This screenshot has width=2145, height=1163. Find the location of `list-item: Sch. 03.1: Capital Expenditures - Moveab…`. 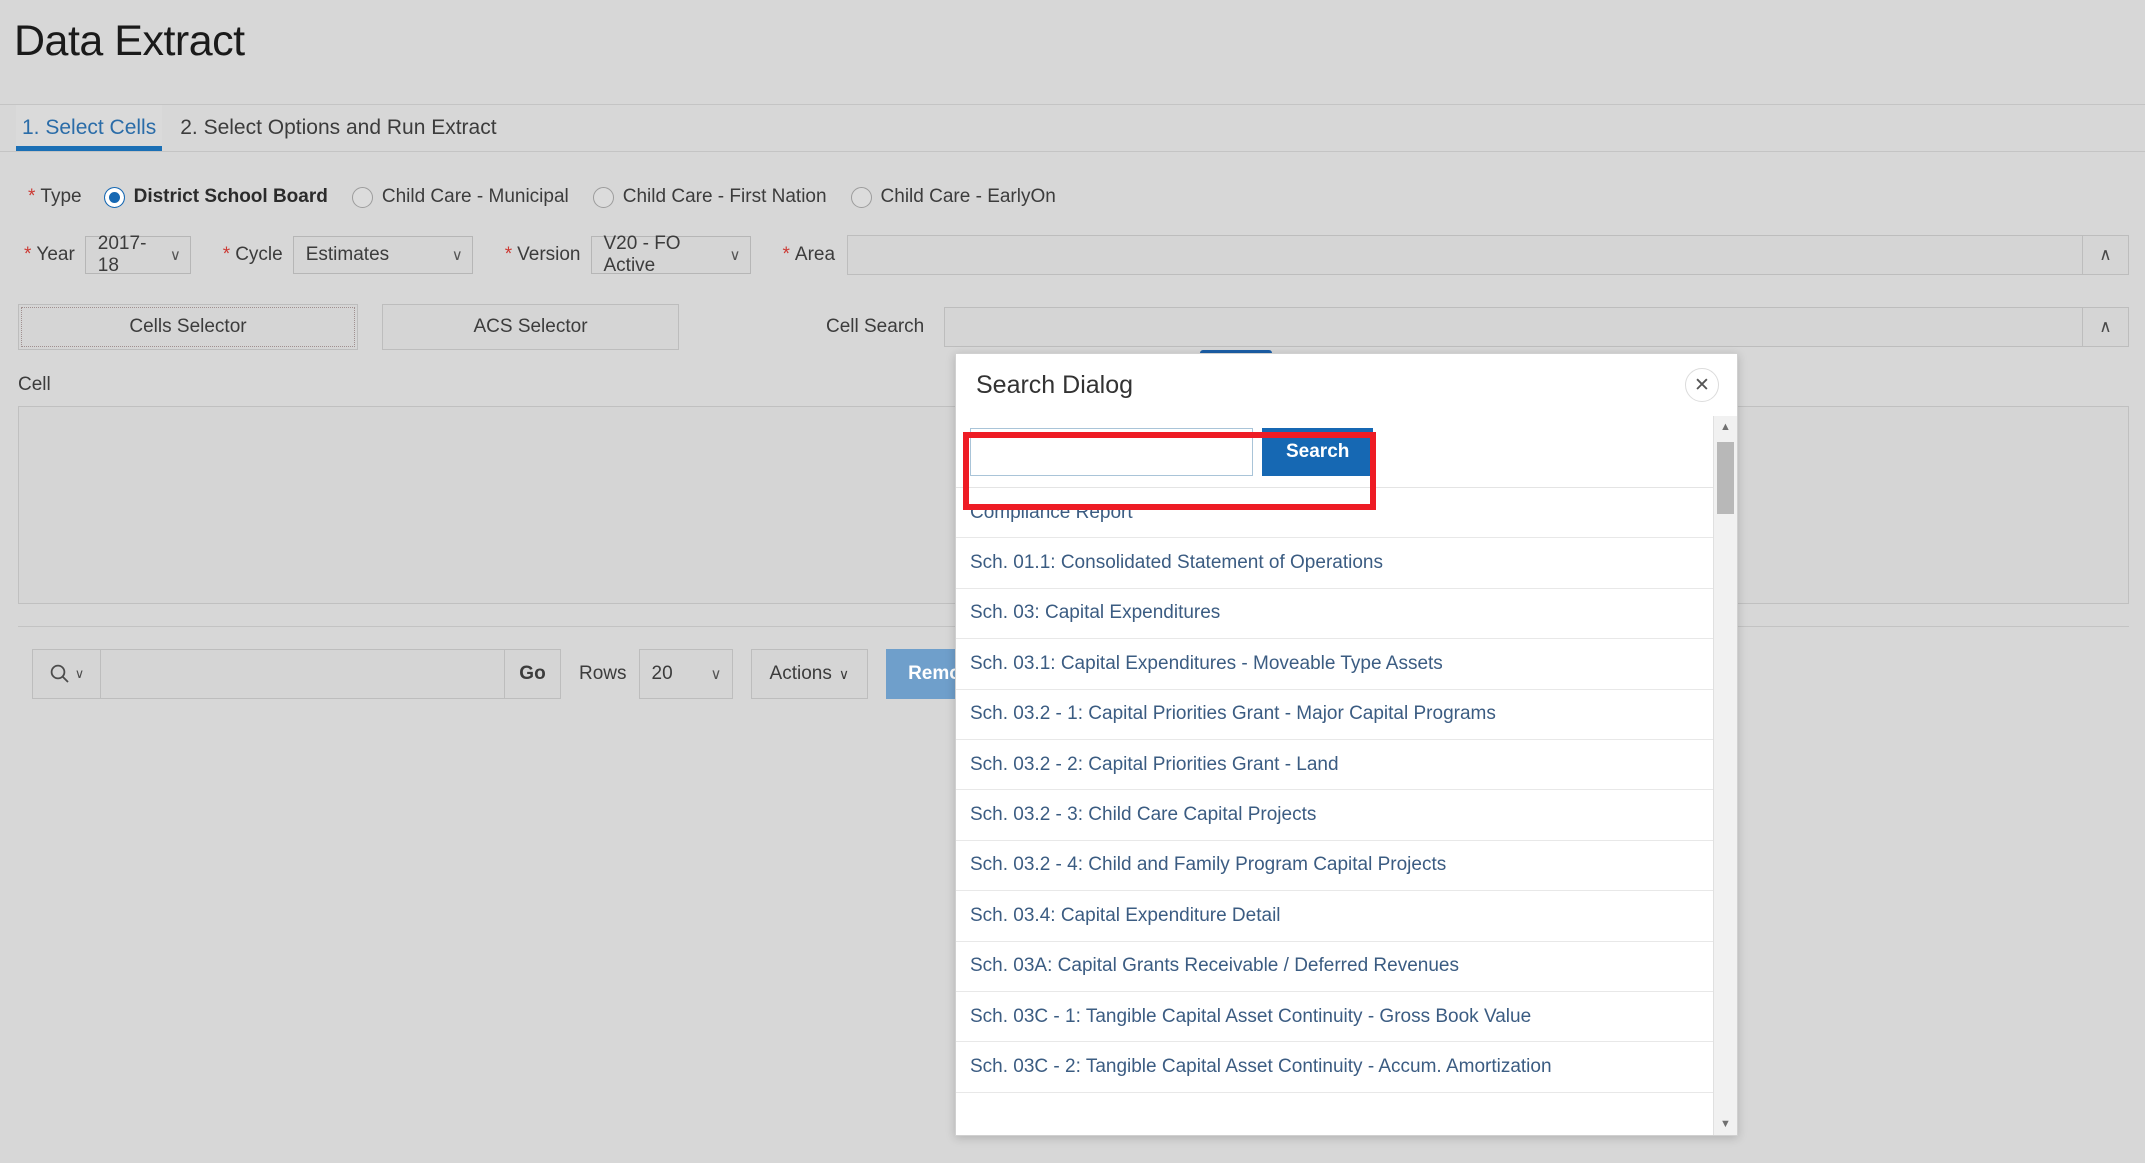

list-item: Sch. 03.1: Capital Expenditures - Moveab… is located at coordinates (1334, 664).